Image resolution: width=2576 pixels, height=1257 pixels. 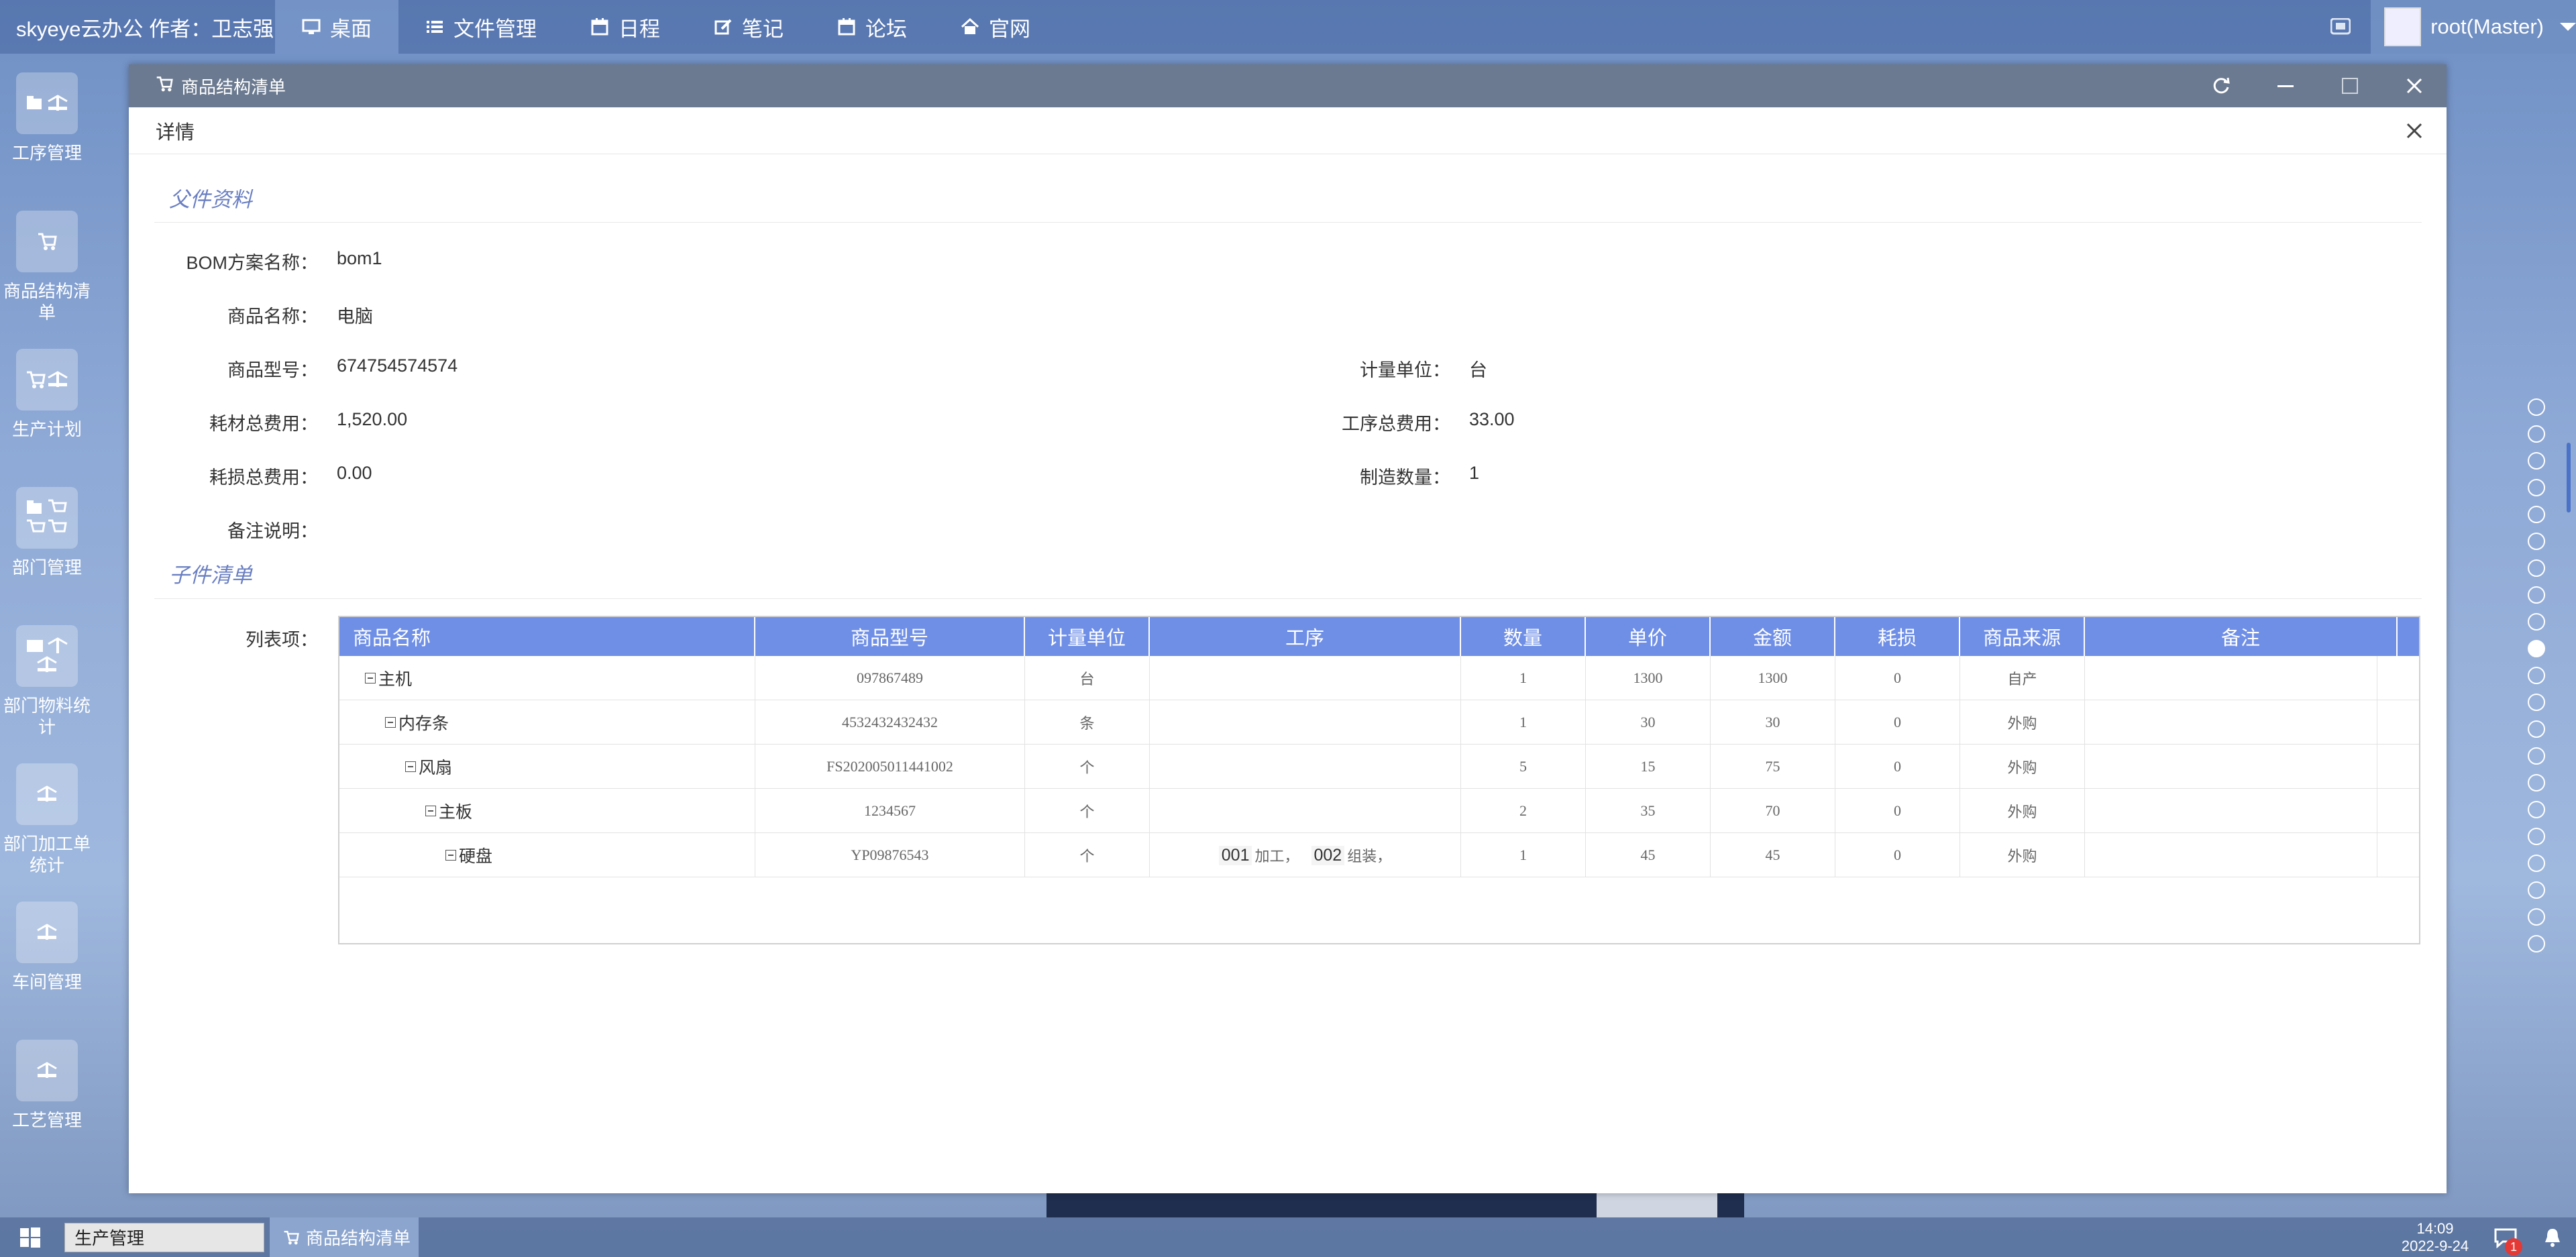 I want to click on maximize-icon, so click(x=2350, y=86).